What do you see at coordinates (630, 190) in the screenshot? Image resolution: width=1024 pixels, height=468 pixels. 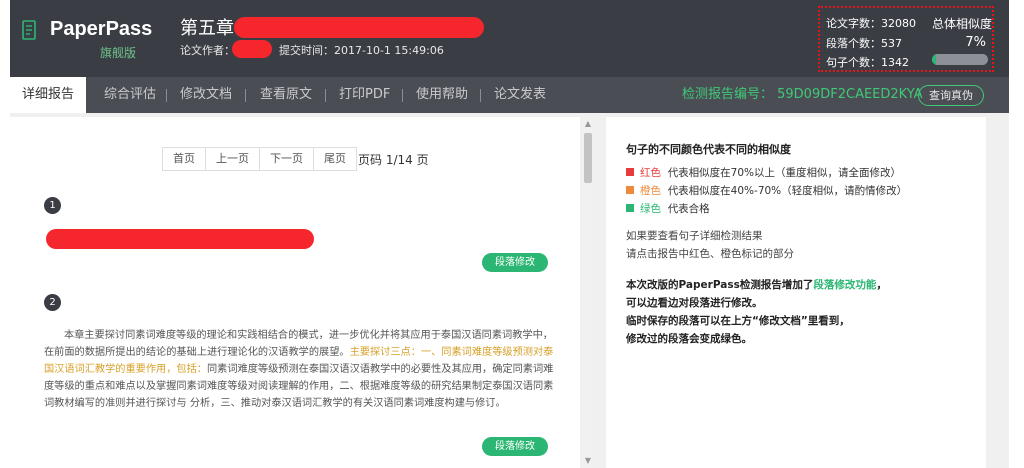 I see `orange-square-icon` at bounding box center [630, 190].